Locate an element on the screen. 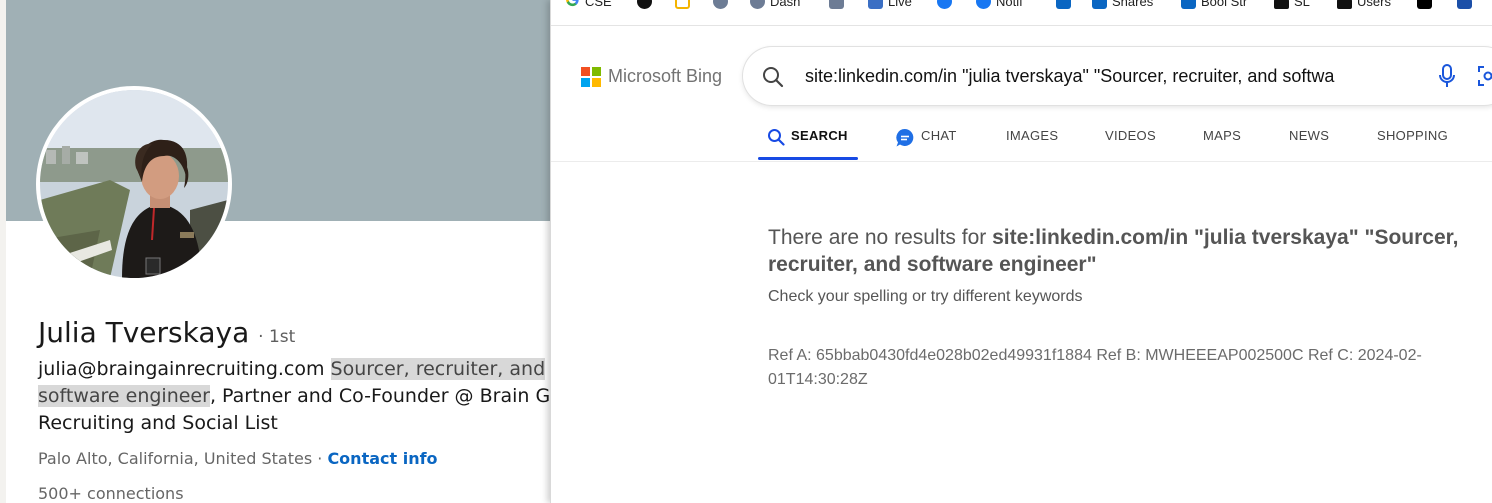 The image size is (1492, 503). bookmark-item: CSE is located at coordinates (588, 5).